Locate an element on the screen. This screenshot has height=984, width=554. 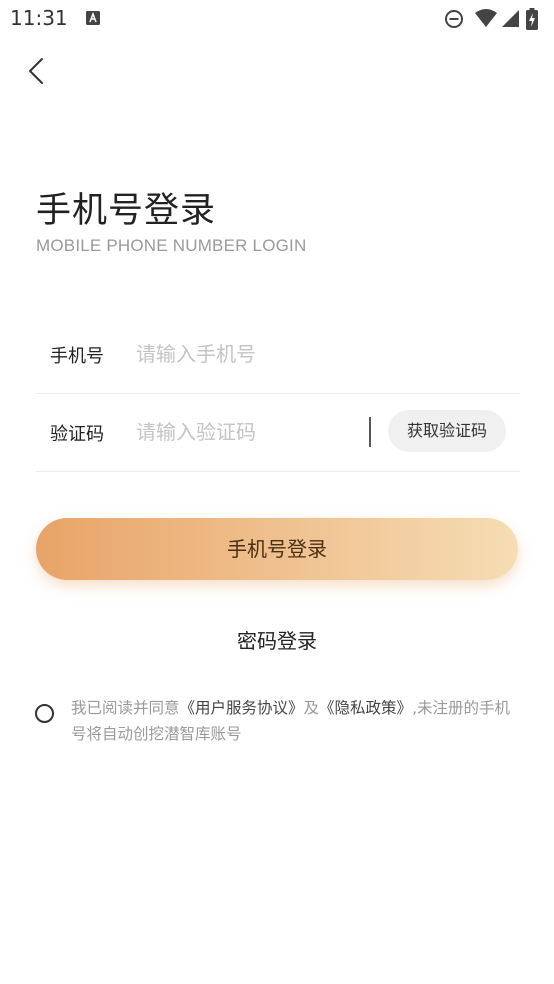
code-label: 验证码 is located at coordinates (77, 434).